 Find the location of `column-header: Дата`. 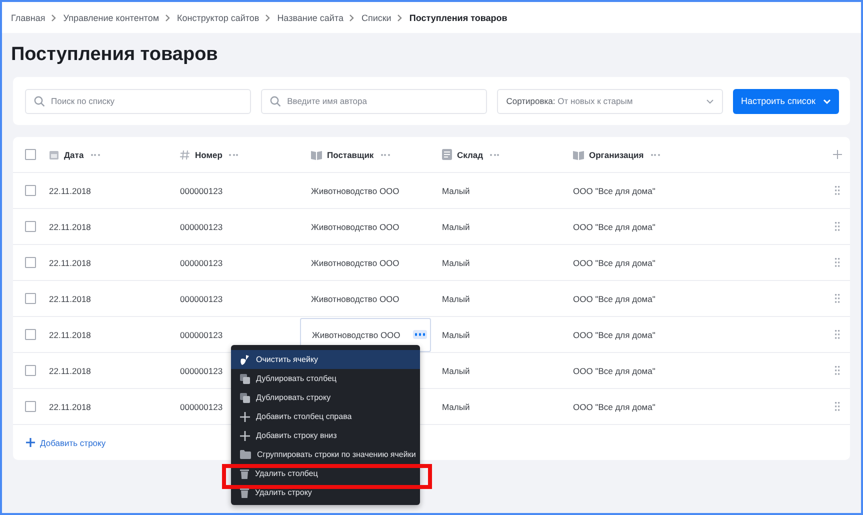

column-header: Дата is located at coordinates (74, 155).